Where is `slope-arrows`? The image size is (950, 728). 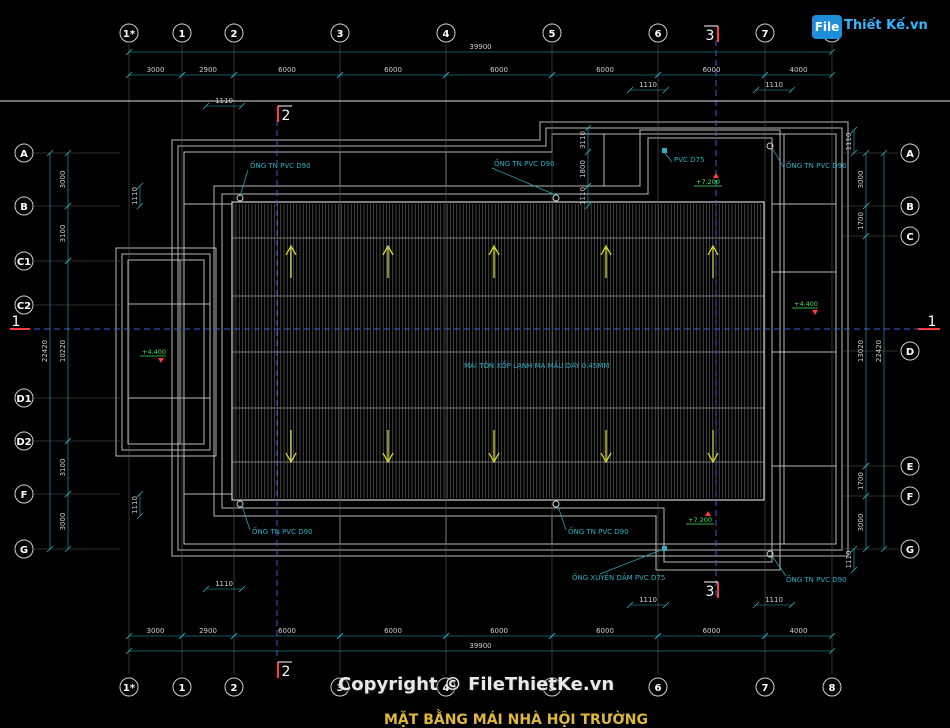
slope-arrows is located at coordinates (502, 354).